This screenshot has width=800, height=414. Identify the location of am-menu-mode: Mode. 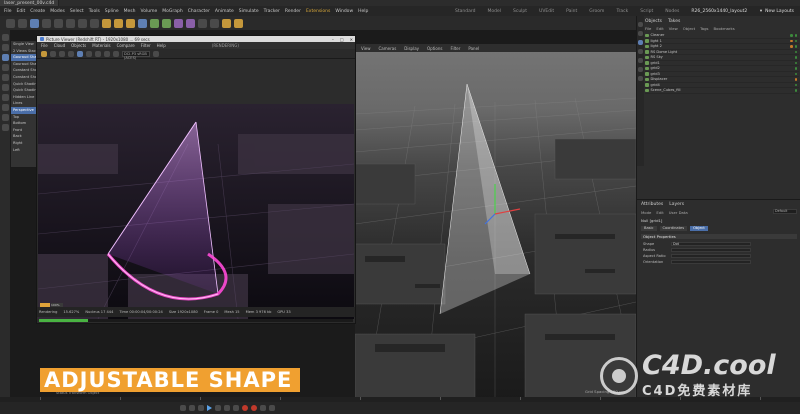
(646, 212).